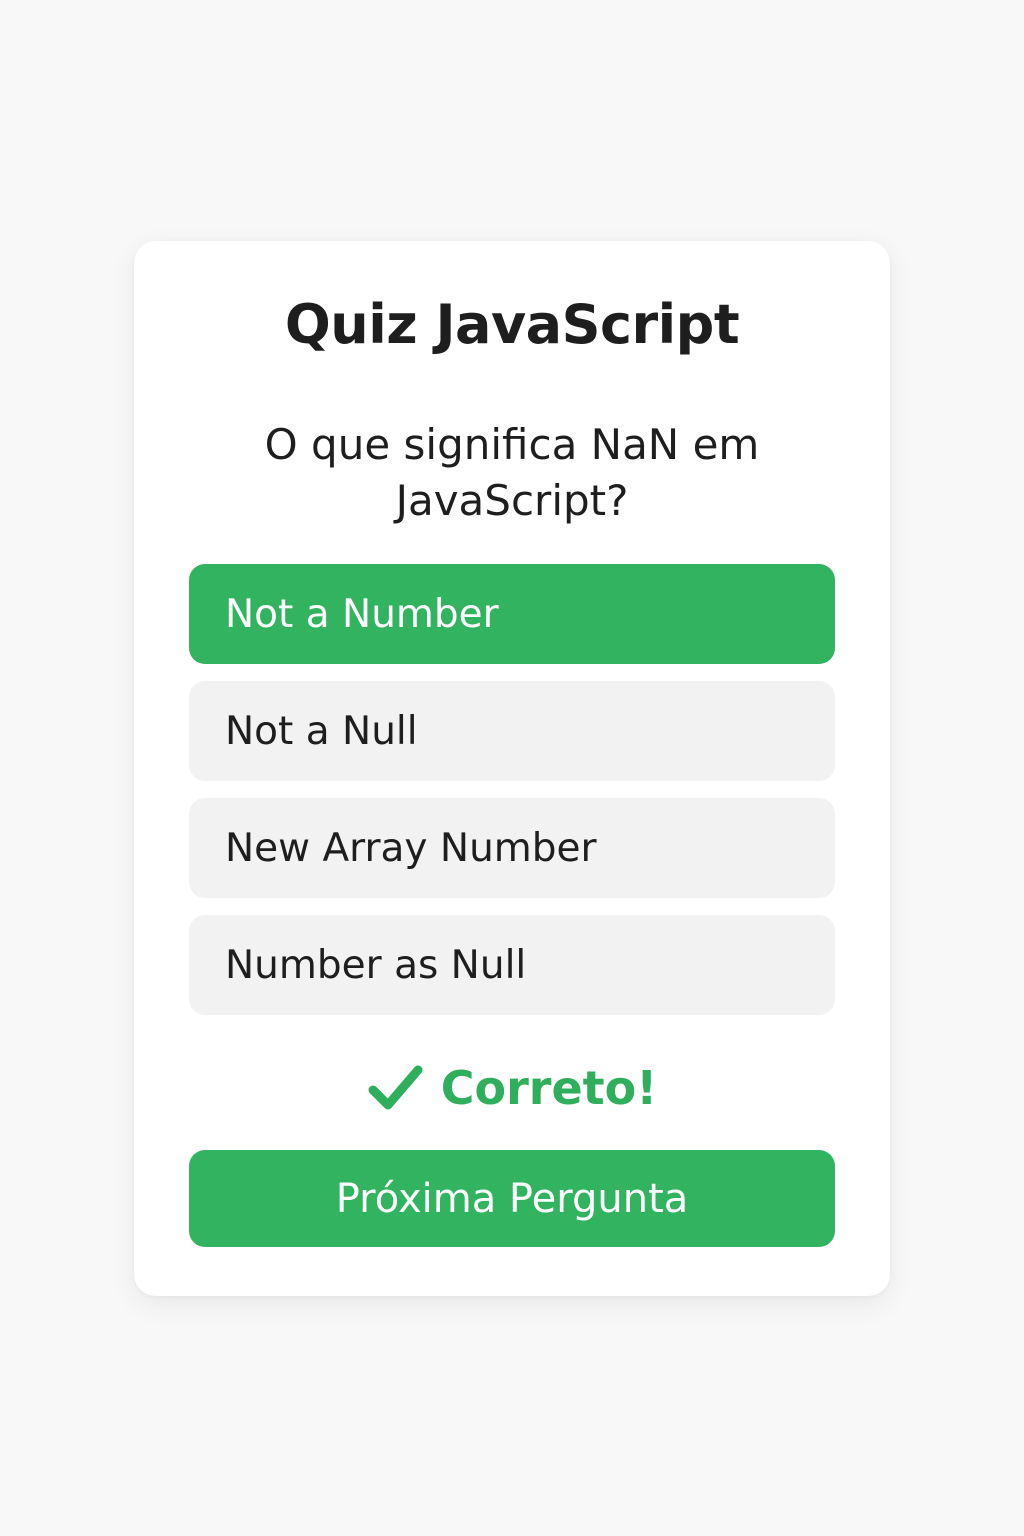 Image resolution: width=1024 pixels, height=1536 pixels. What do you see at coordinates (512, 324) in the screenshot?
I see `quiz-title: Quiz JavaScript` at bounding box center [512, 324].